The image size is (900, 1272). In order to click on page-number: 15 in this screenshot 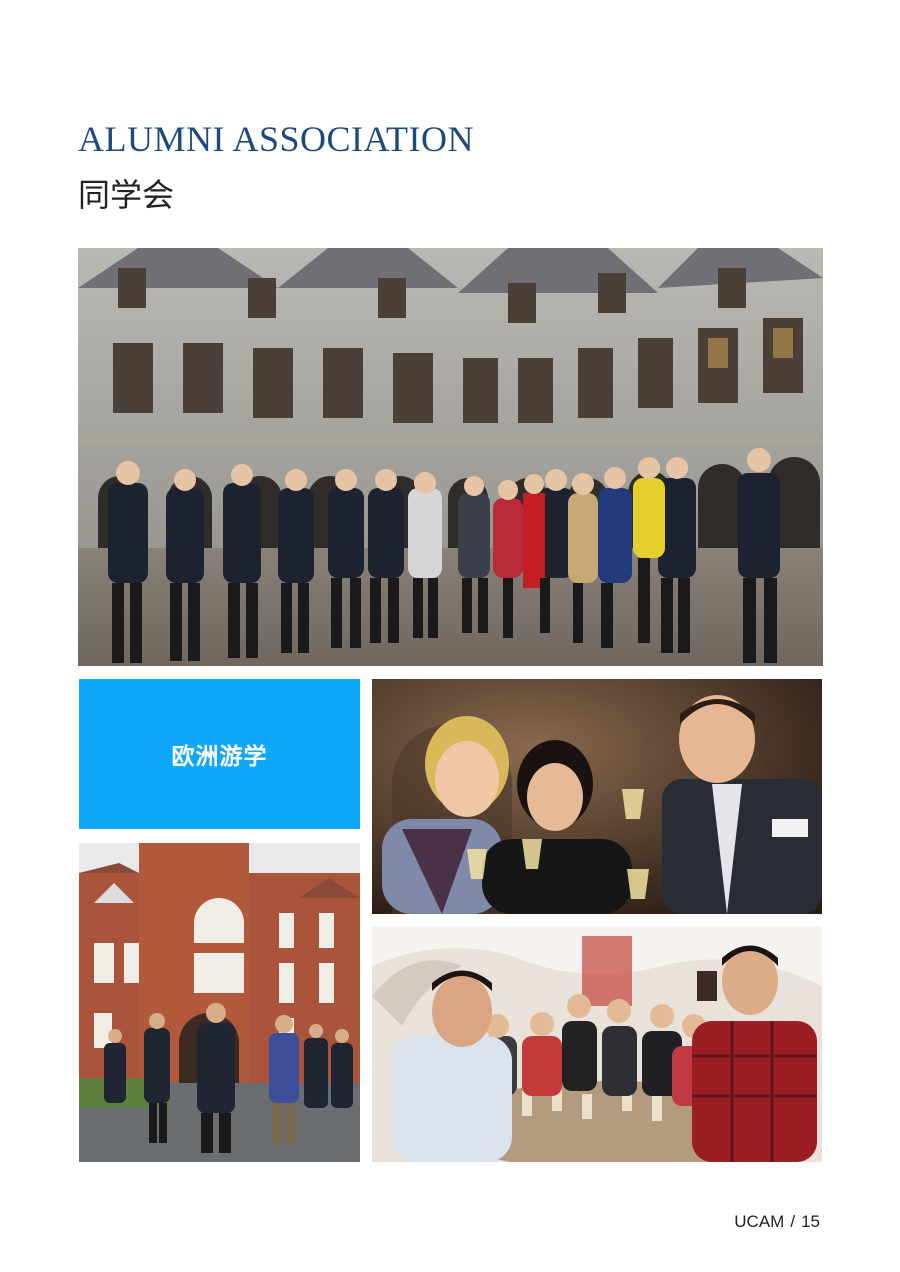, I will do `click(810, 1221)`.